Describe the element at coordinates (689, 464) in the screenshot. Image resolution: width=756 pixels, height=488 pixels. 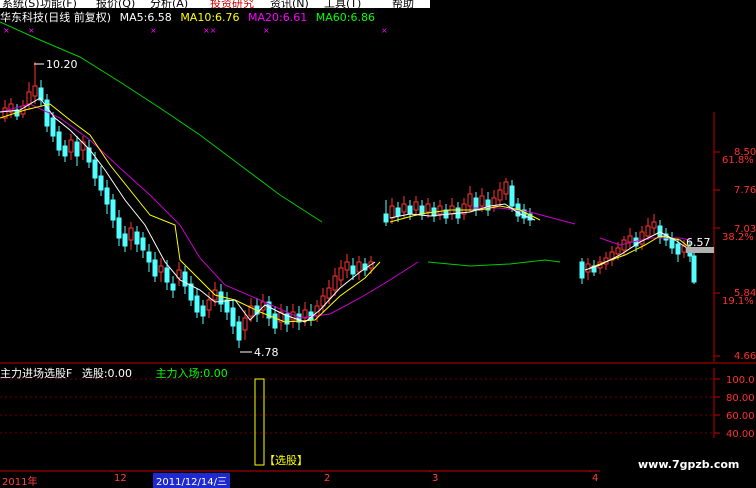
I see `watermark: www.7gpzb.com` at that location.